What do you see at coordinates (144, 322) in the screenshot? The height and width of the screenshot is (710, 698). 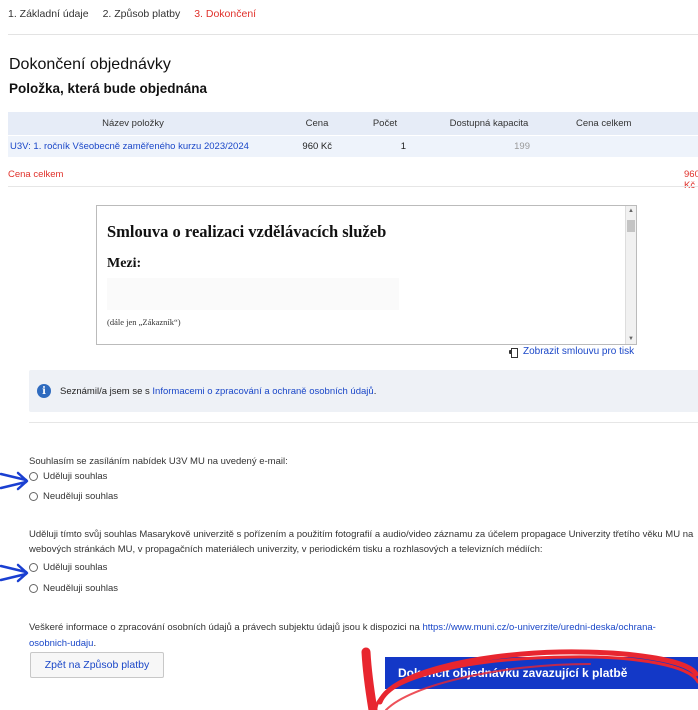 I see `contract-note: (dále jen „Zákazník“)` at bounding box center [144, 322].